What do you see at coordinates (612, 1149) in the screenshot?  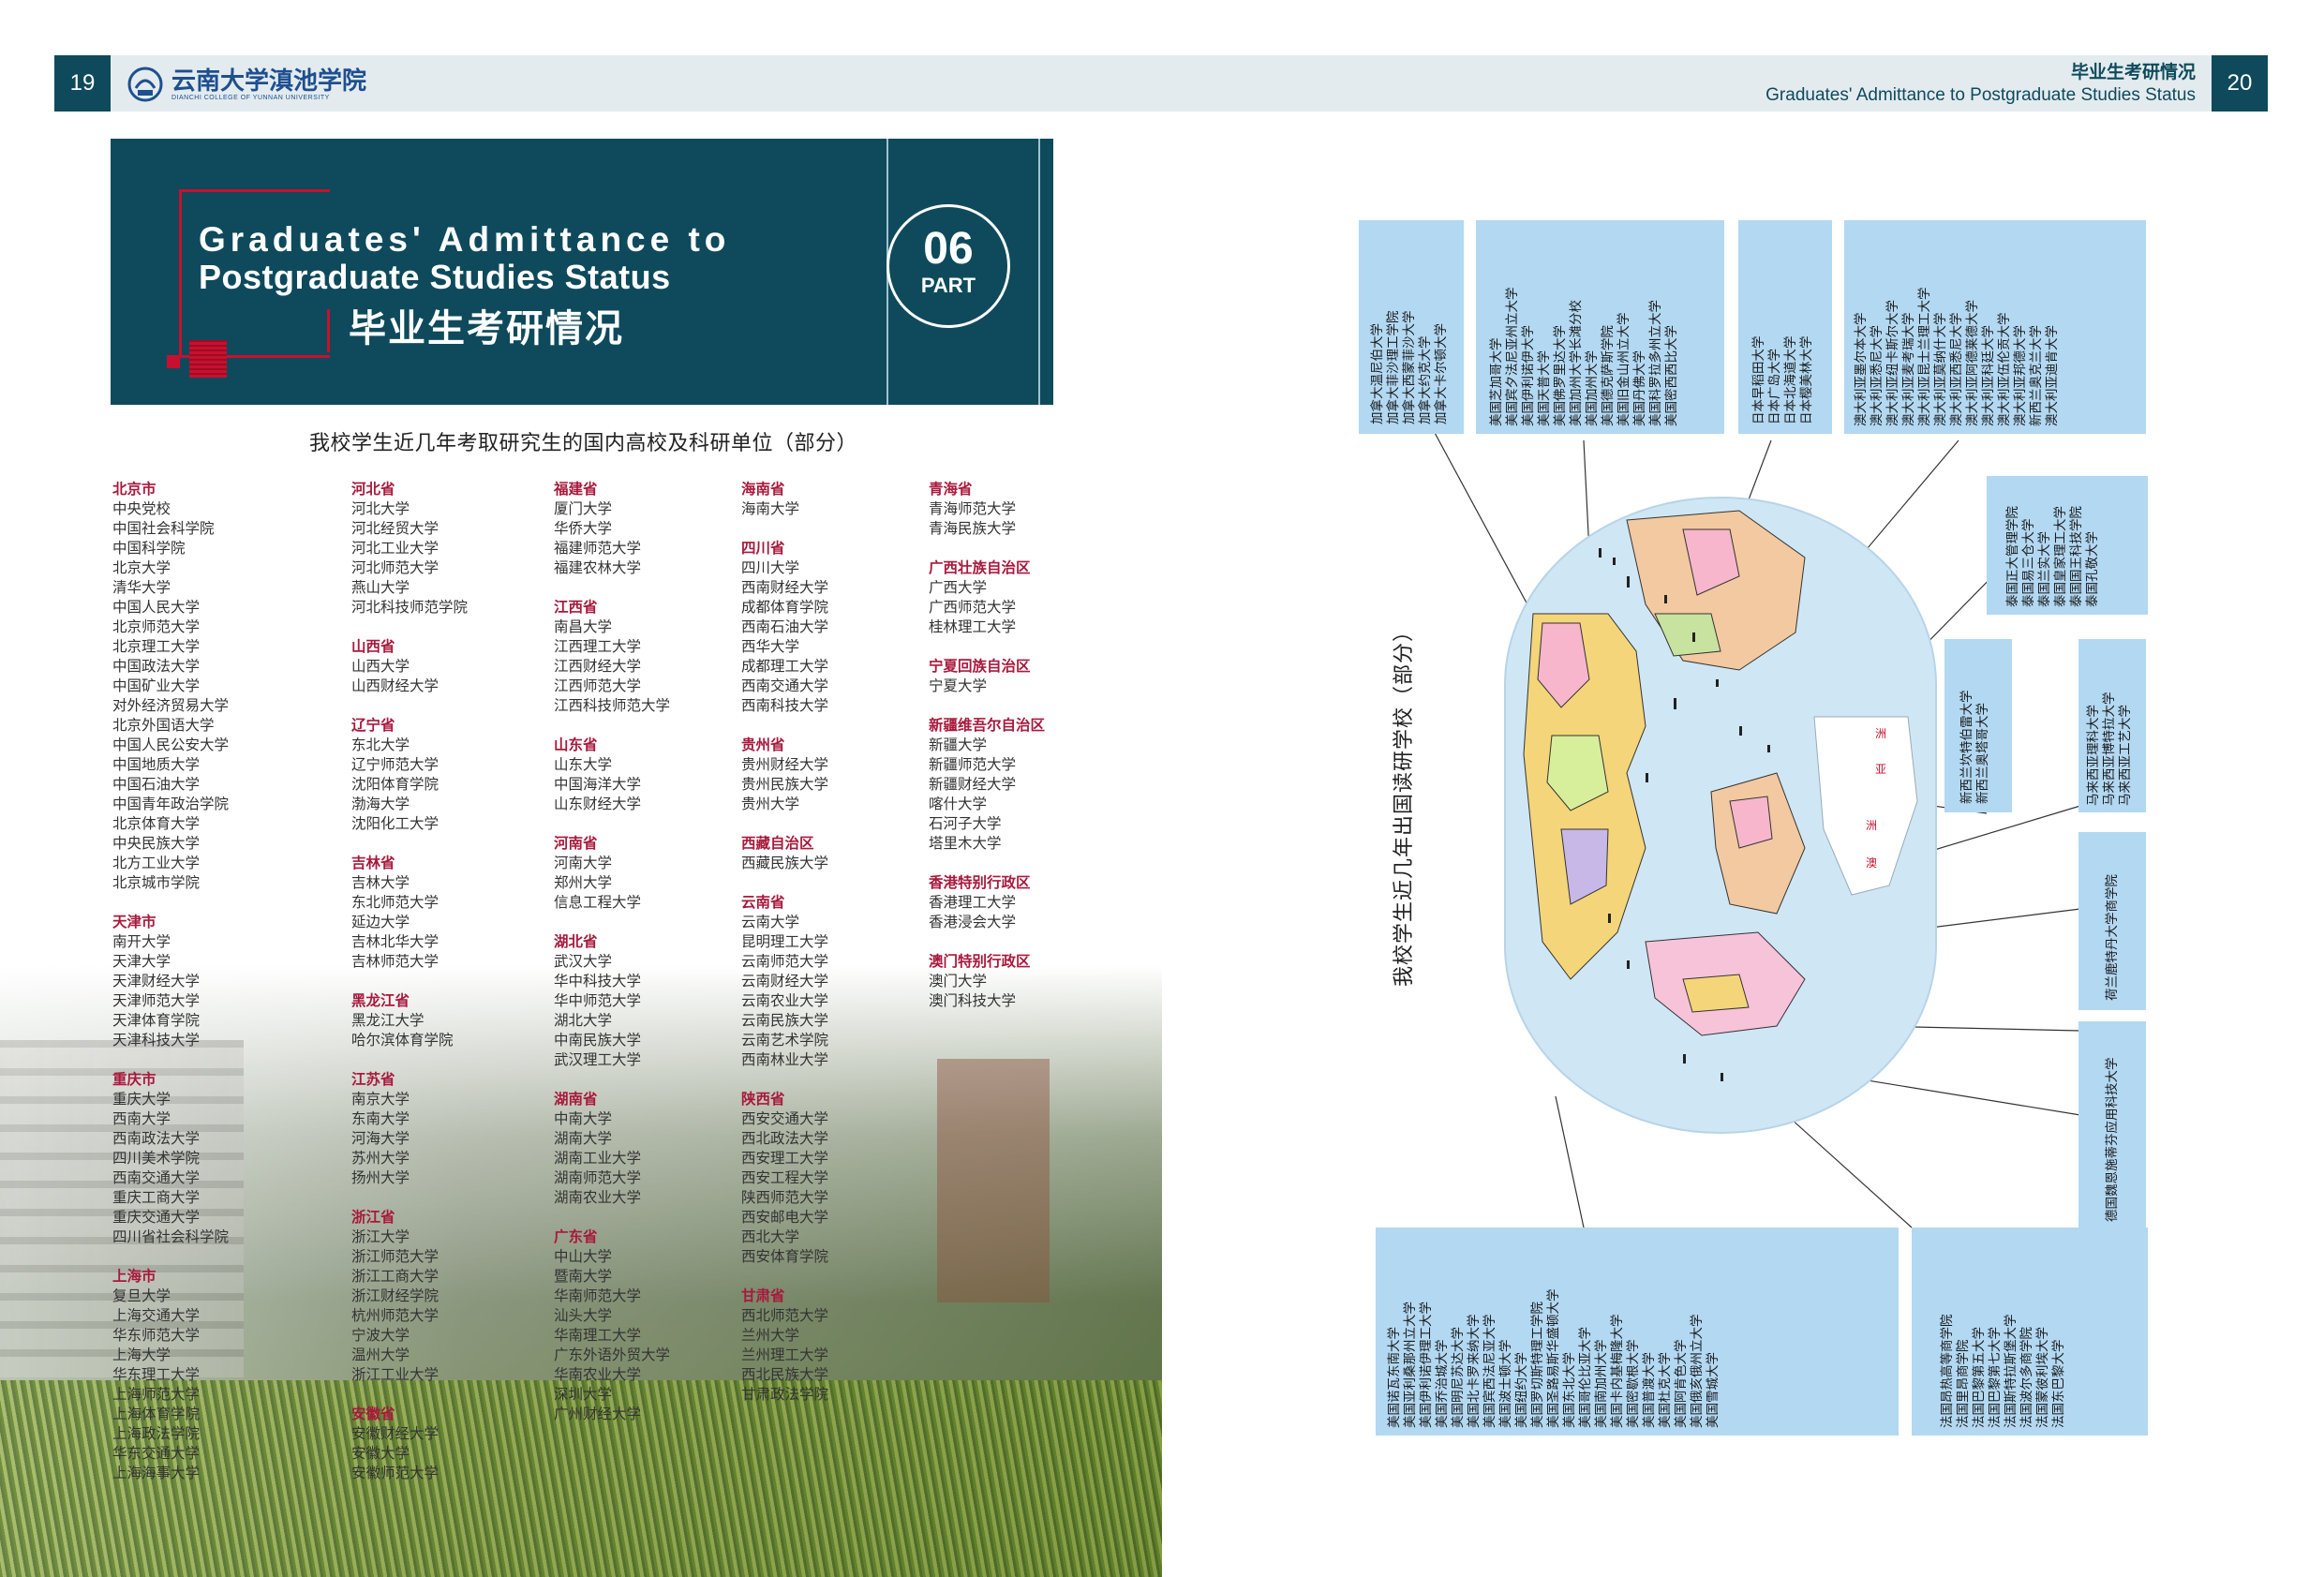 I see `province-group: 湖南省 中南大学 湖南大学 湖南工业大学 湖南师范大学 湖南农业大学` at bounding box center [612, 1149].